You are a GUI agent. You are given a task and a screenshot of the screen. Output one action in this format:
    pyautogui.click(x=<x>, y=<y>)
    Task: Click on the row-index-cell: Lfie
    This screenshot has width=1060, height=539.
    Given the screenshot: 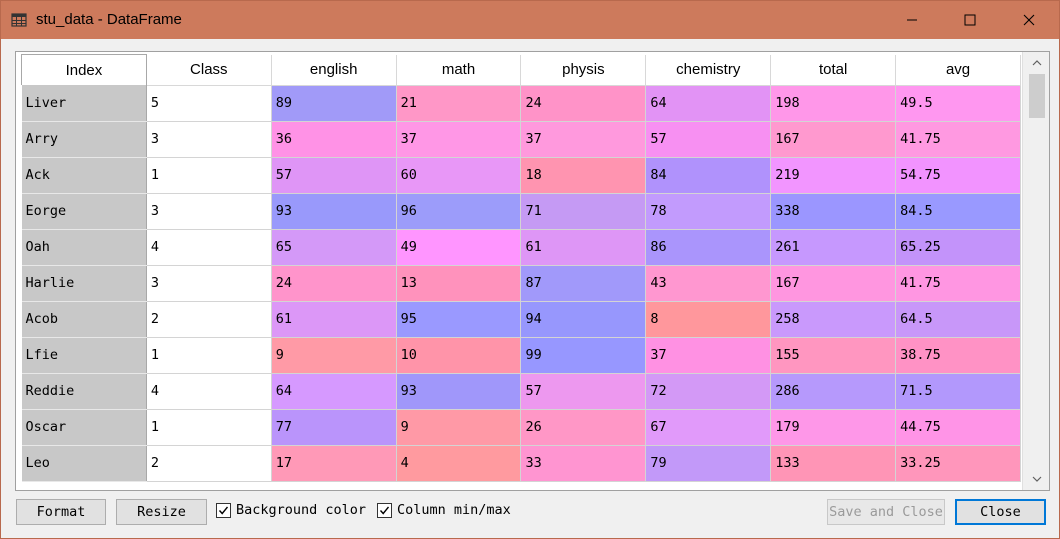 What is the action you would take?
    pyautogui.click(x=84, y=355)
    